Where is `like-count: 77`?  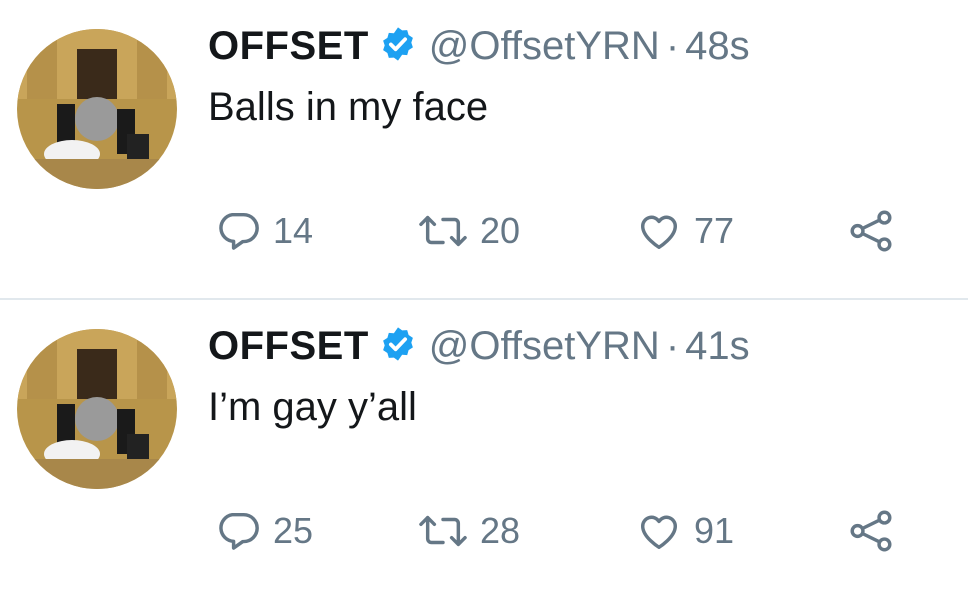
like-count: 77 is located at coordinates (714, 230).